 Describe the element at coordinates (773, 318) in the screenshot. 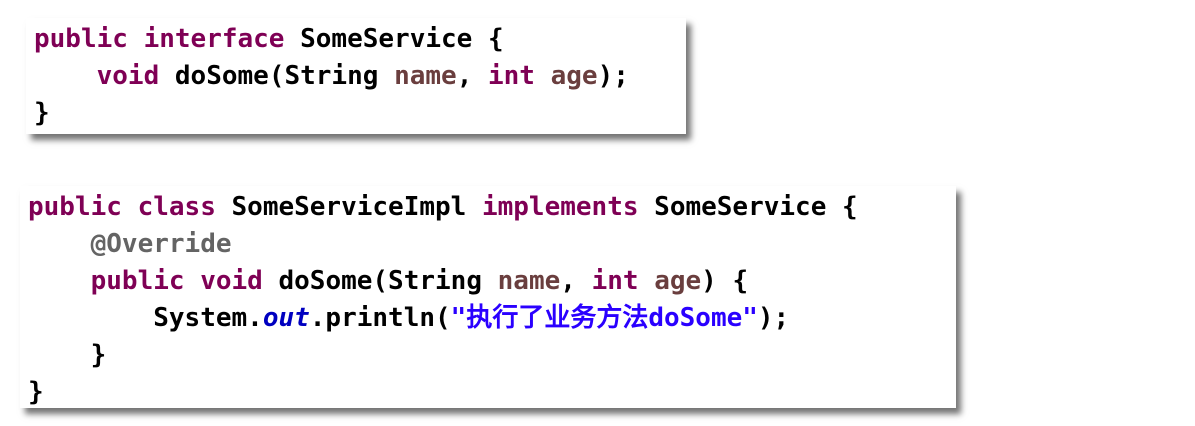

I see `statement-end: );` at that location.